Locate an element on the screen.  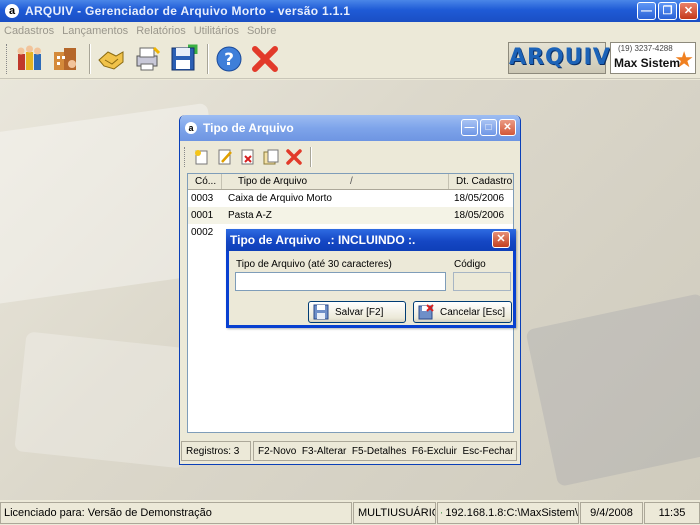
brand-name: Max Sistem is located at coordinates (647, 63).